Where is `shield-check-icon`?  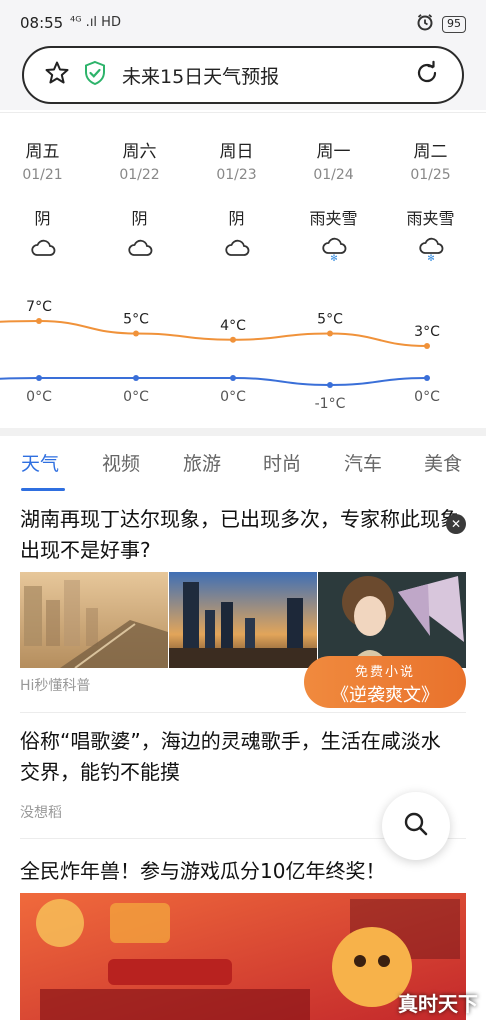
shield-check-icon is located at coordinates (95, 75).